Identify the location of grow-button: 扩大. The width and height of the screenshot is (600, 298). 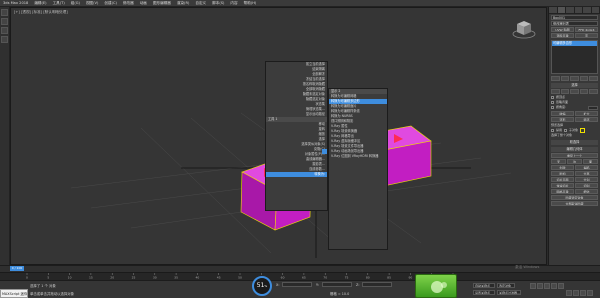
(586, 113).